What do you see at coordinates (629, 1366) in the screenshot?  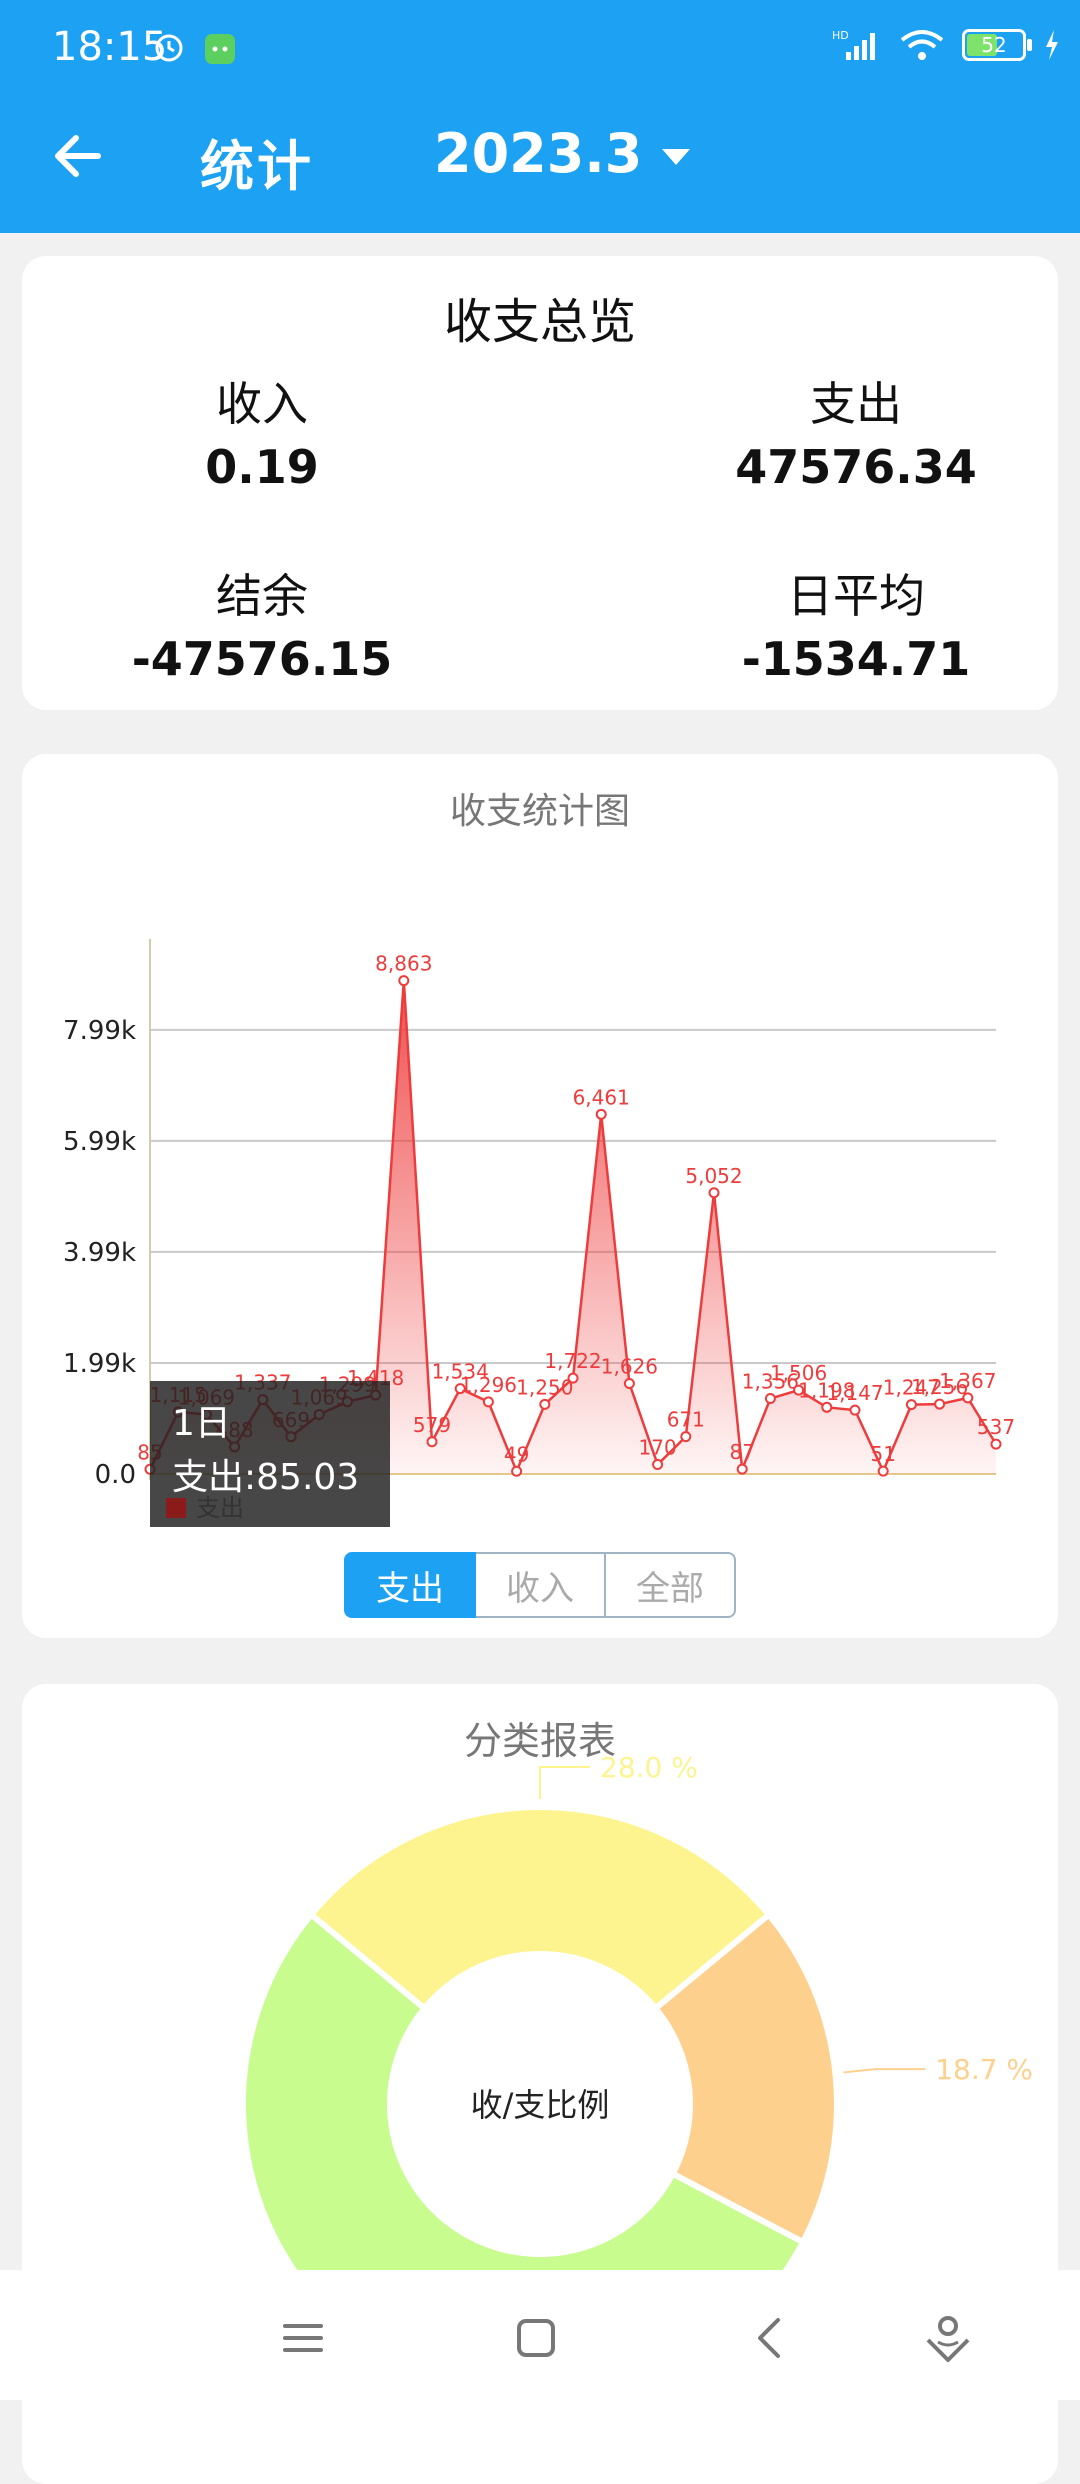 I see `data-label: 1,626` at bounding box center [629, 1366].